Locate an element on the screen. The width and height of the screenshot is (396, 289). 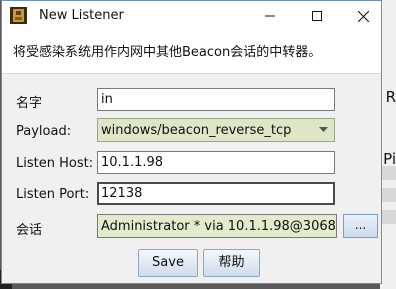
minimize-icon is located at coordinates (270, 16).